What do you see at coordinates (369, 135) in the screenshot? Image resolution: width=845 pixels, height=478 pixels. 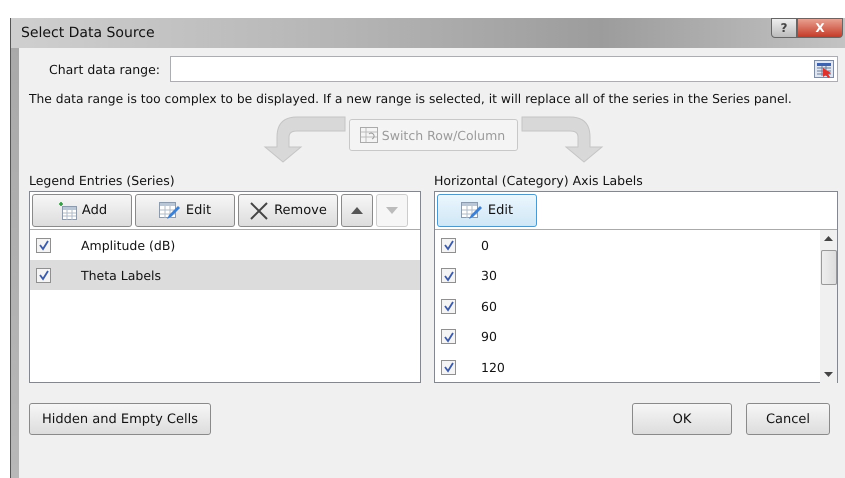 I see `switch-icon` at bounding box center [369, 135].